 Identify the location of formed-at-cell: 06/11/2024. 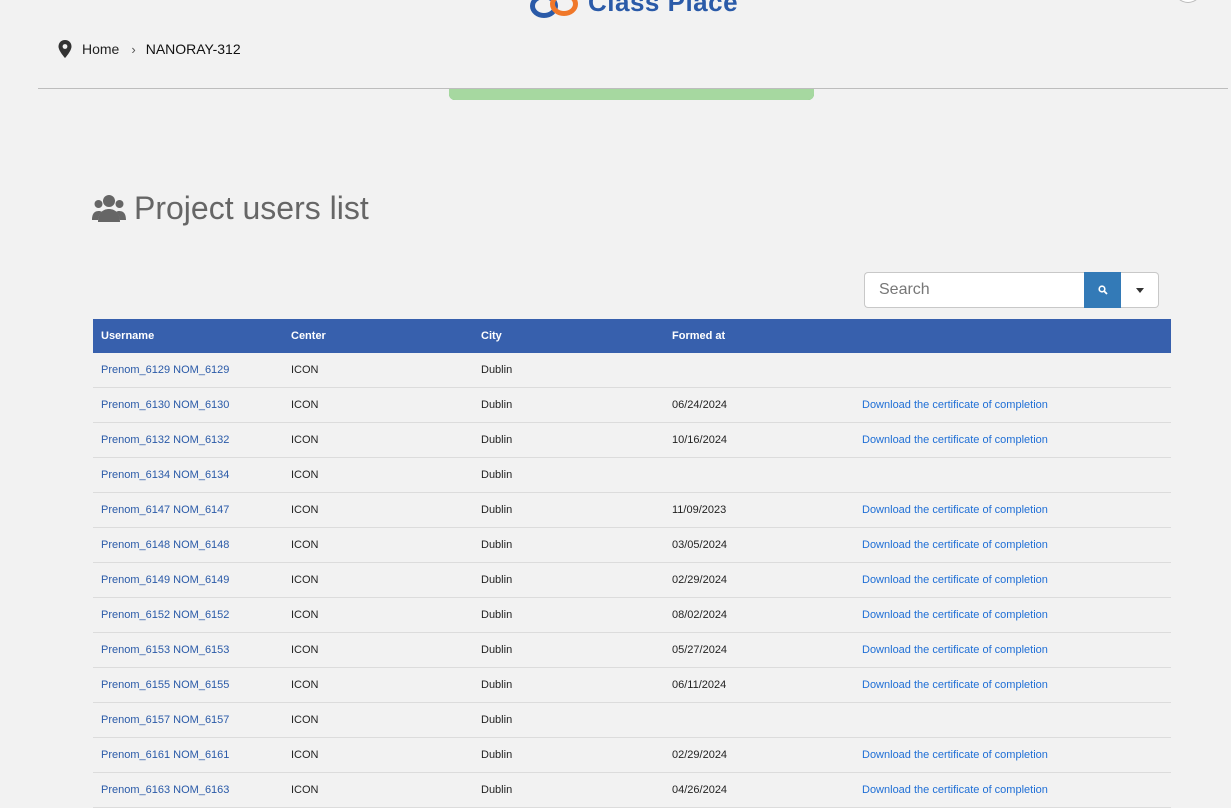
(759, 685).